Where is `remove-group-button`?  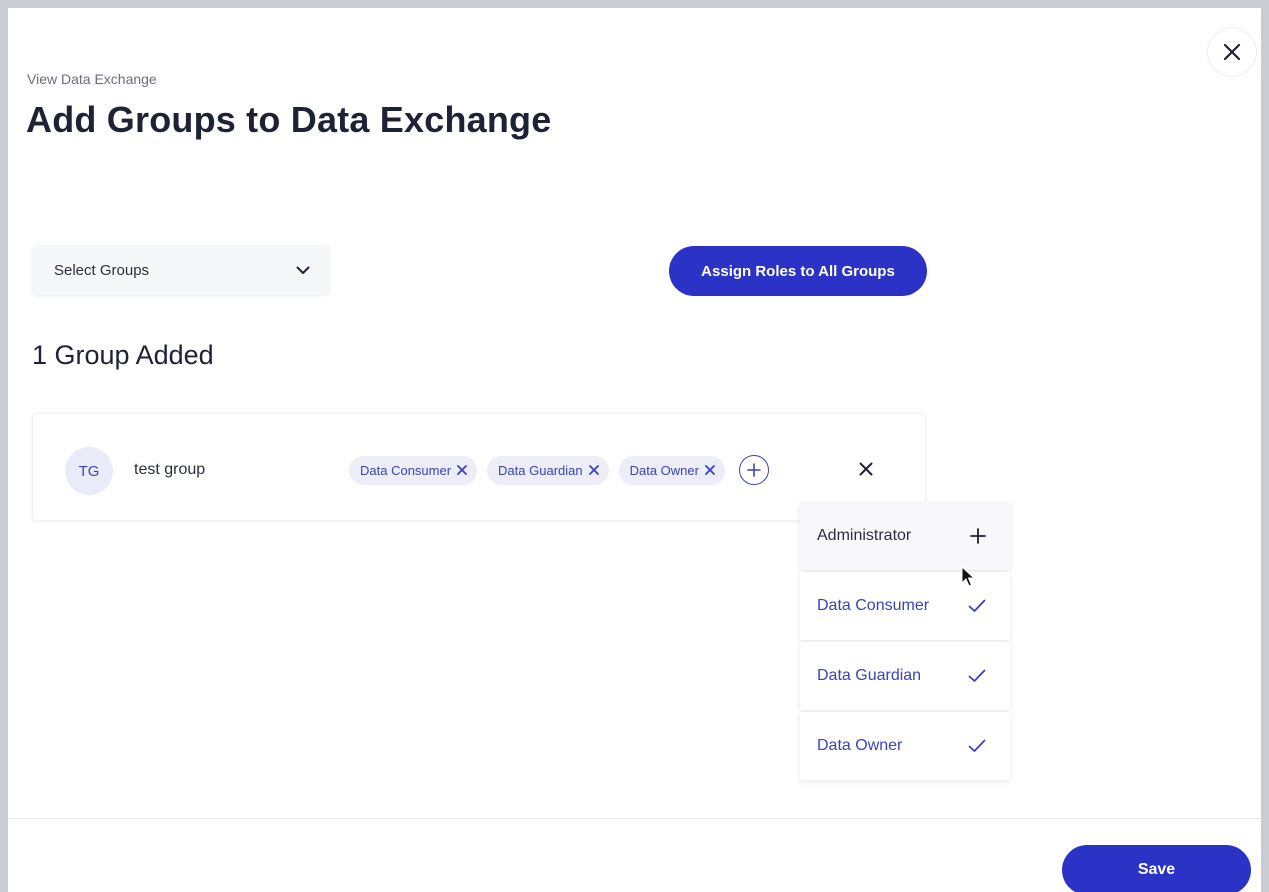
remove-group-button is located at coordinates (866, 469).